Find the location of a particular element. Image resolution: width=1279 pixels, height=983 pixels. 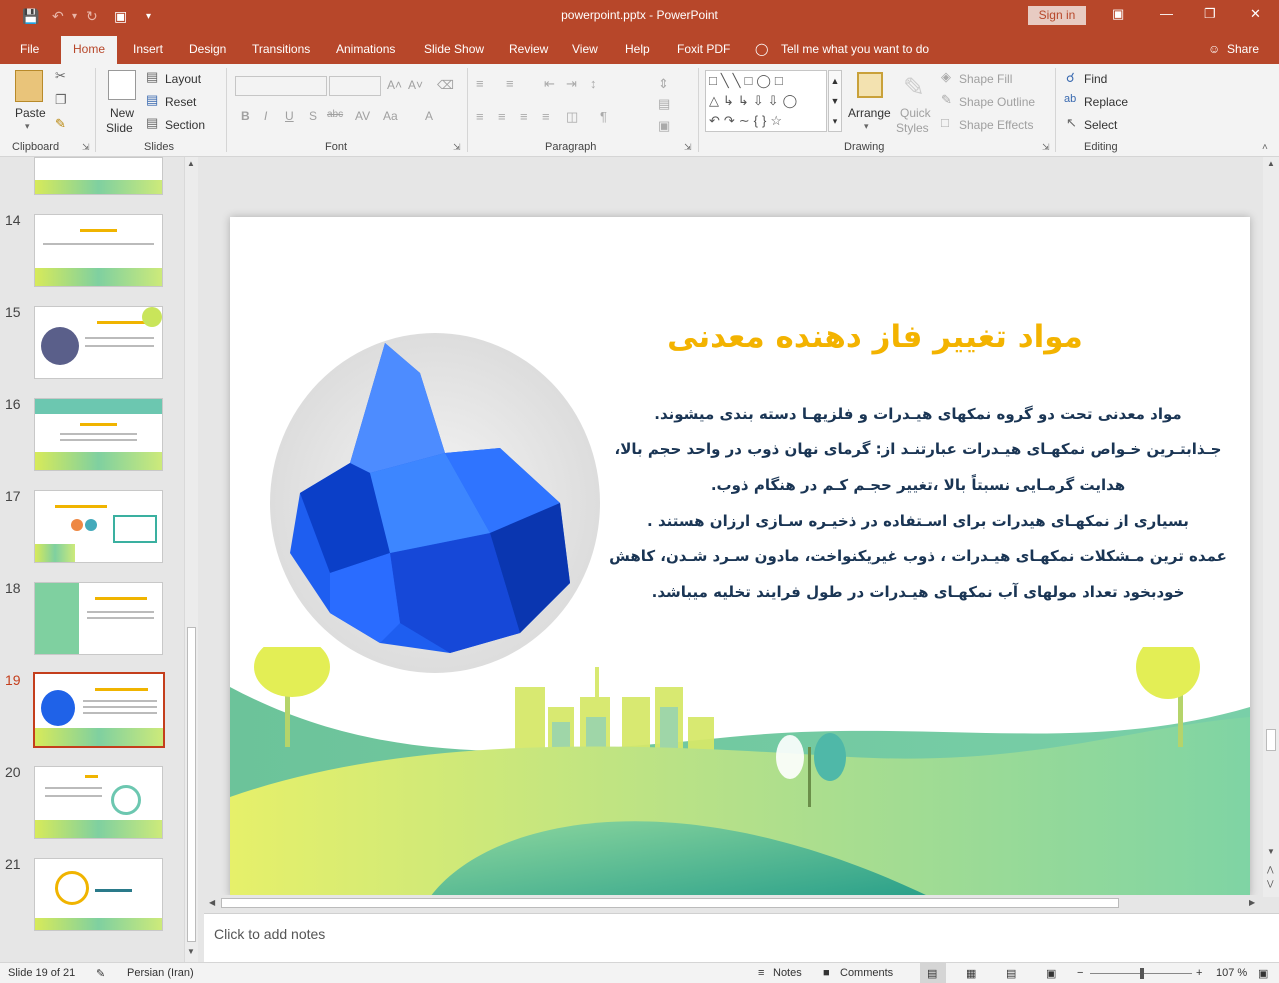

notes-button: Notes is located at coordinates (787, 973).